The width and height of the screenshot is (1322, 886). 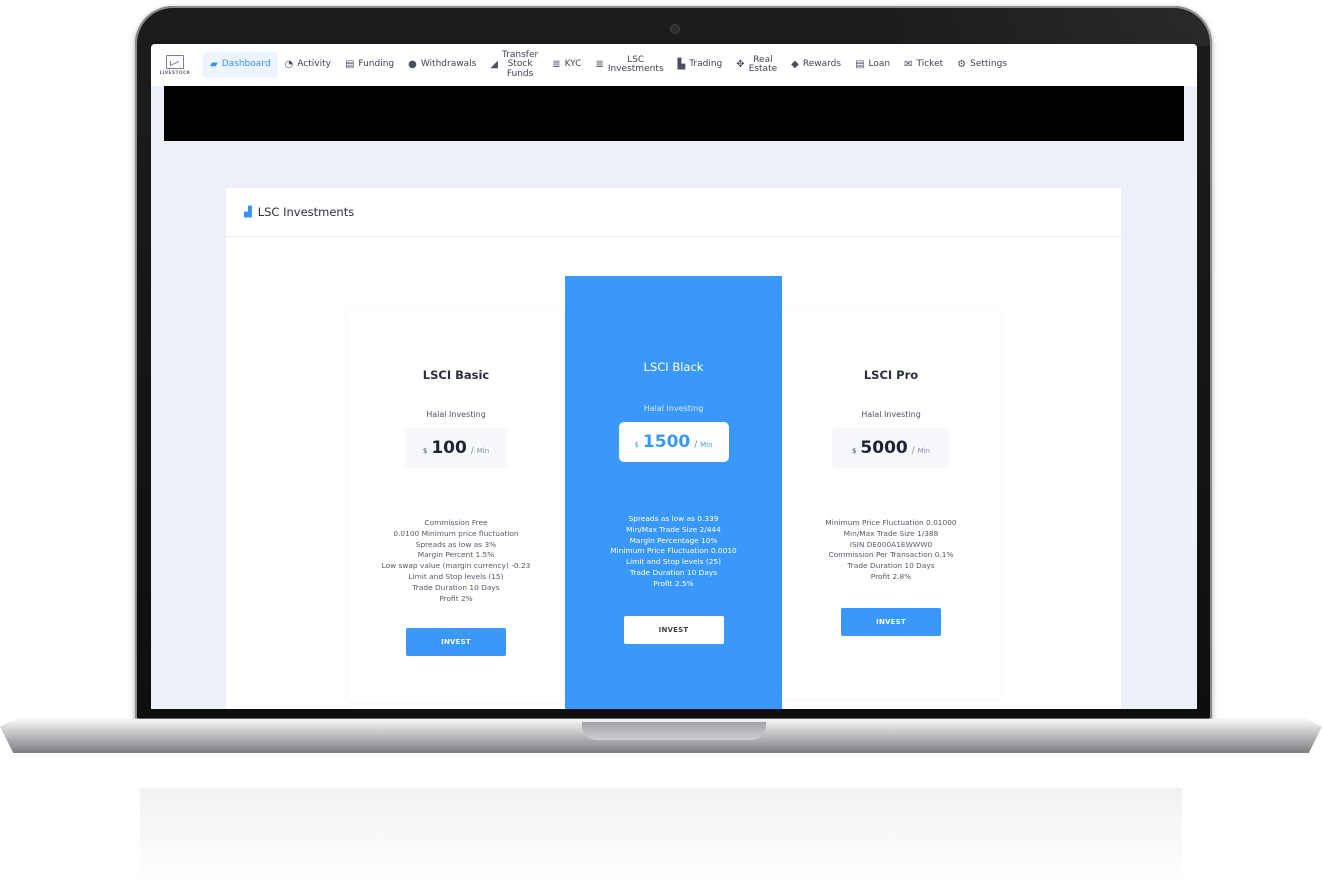 What do you see at coordinates (673, 629) in the screenshot?
I see `invest-button-black: INVEST` at bounding box center [673, 629].